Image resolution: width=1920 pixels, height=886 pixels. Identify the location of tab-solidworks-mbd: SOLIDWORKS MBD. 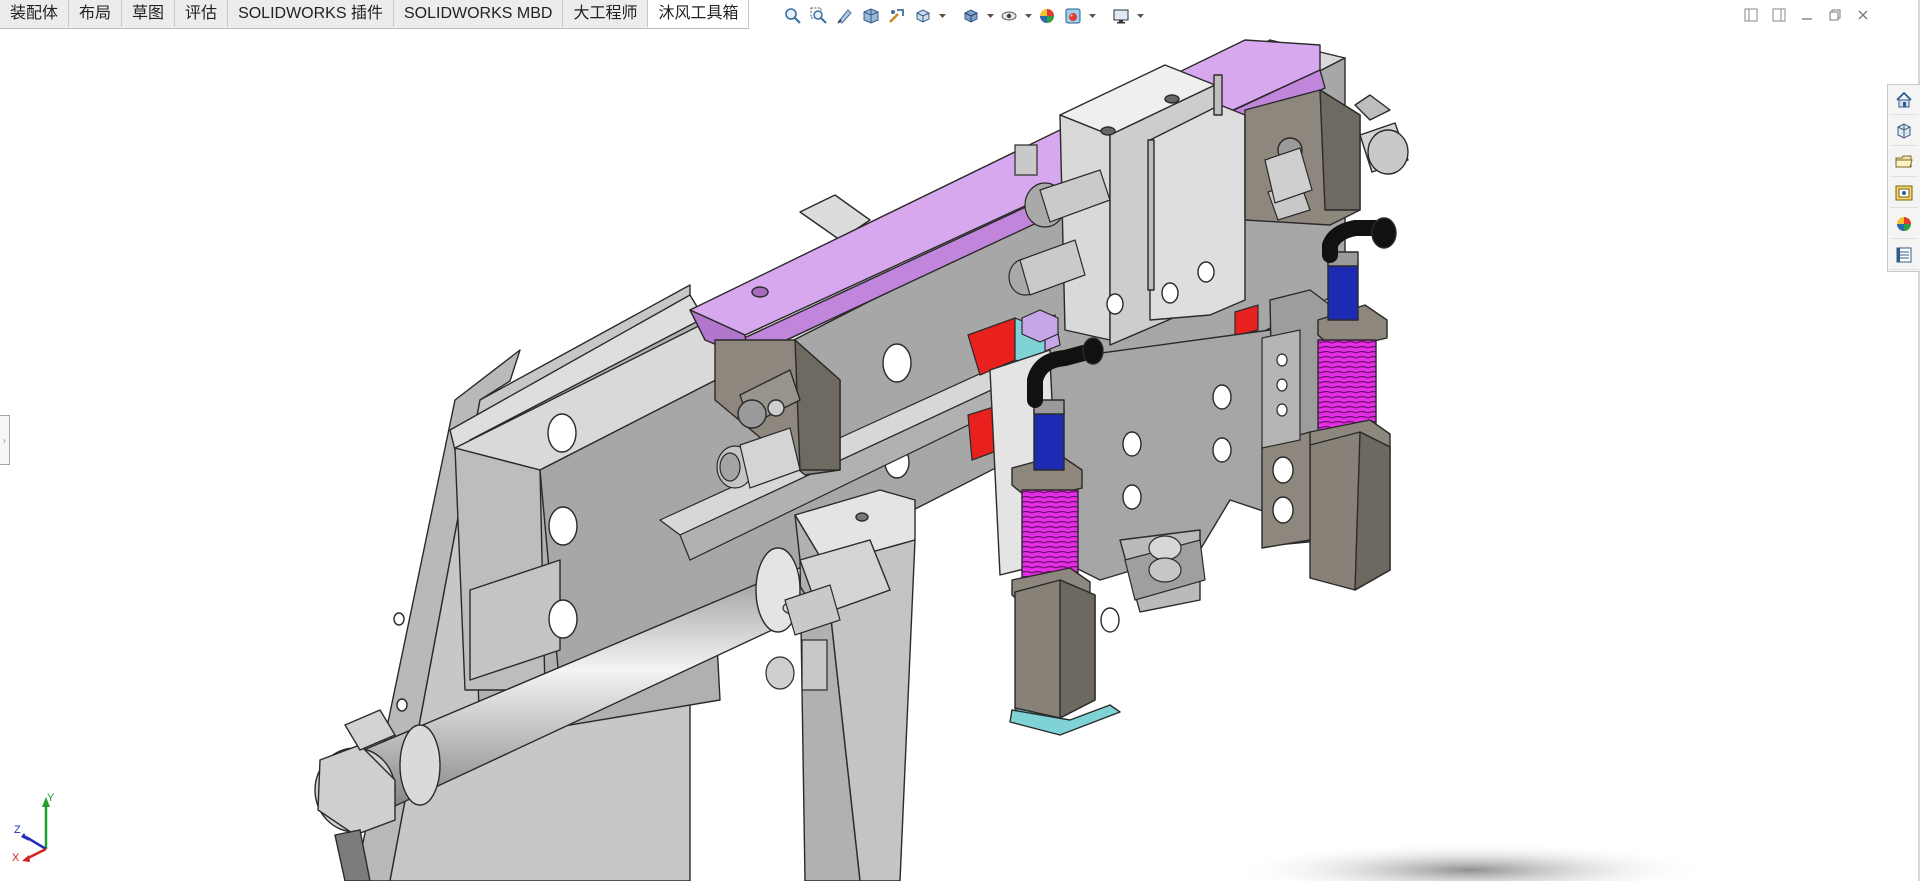
(478, 13).